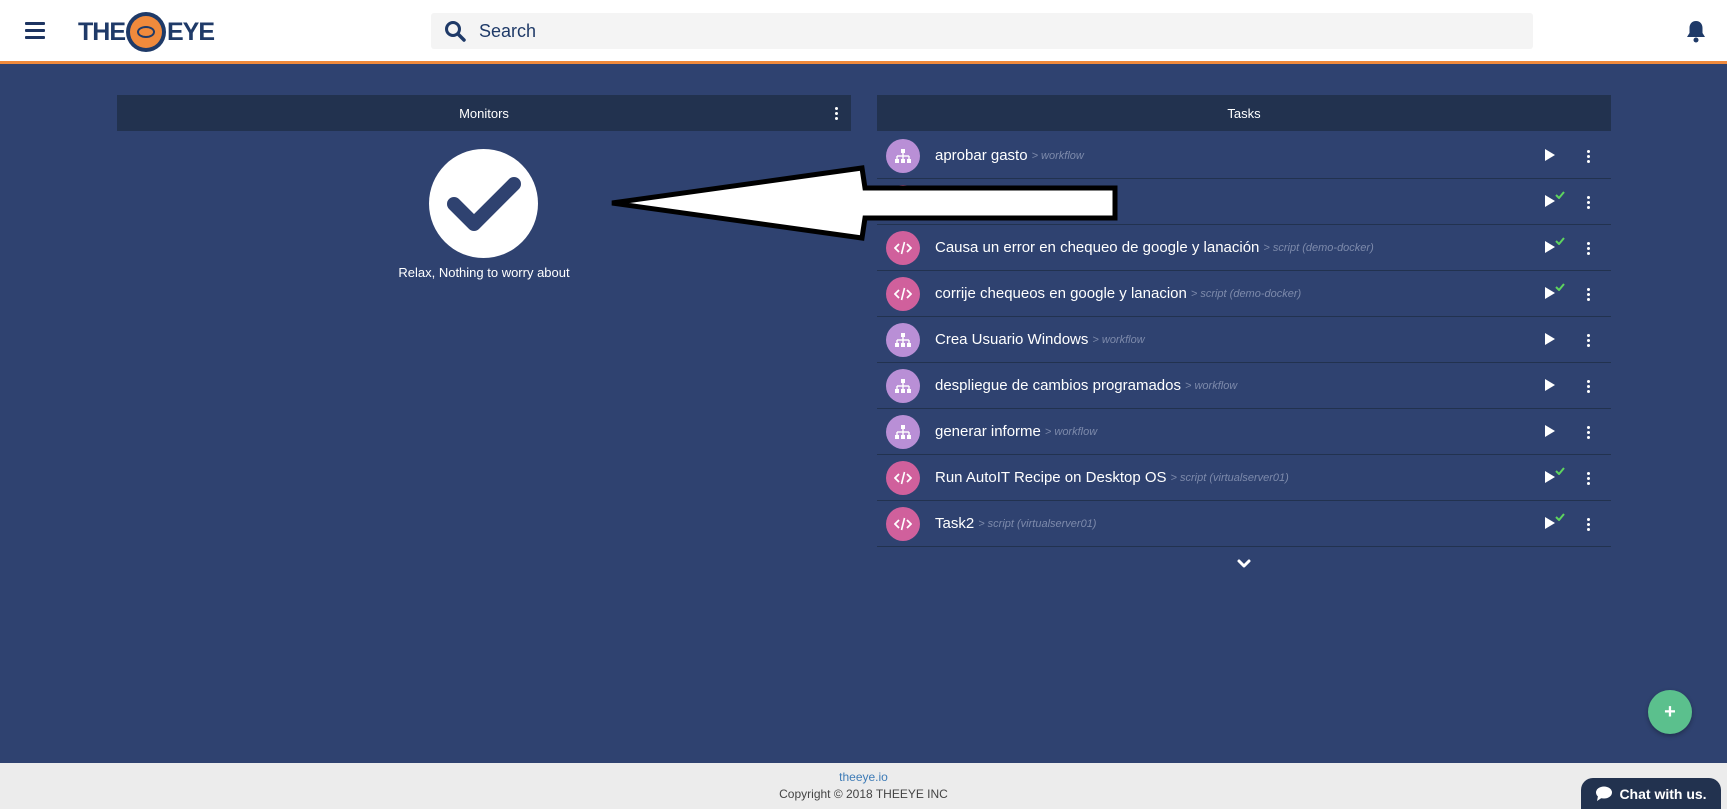 The height and width of the screenshot is (809, 1727). Describe the element at coordinates (1244, 340) in the screenshot. I see `task-row: Crea Usuario Windows > workflow` at that location.